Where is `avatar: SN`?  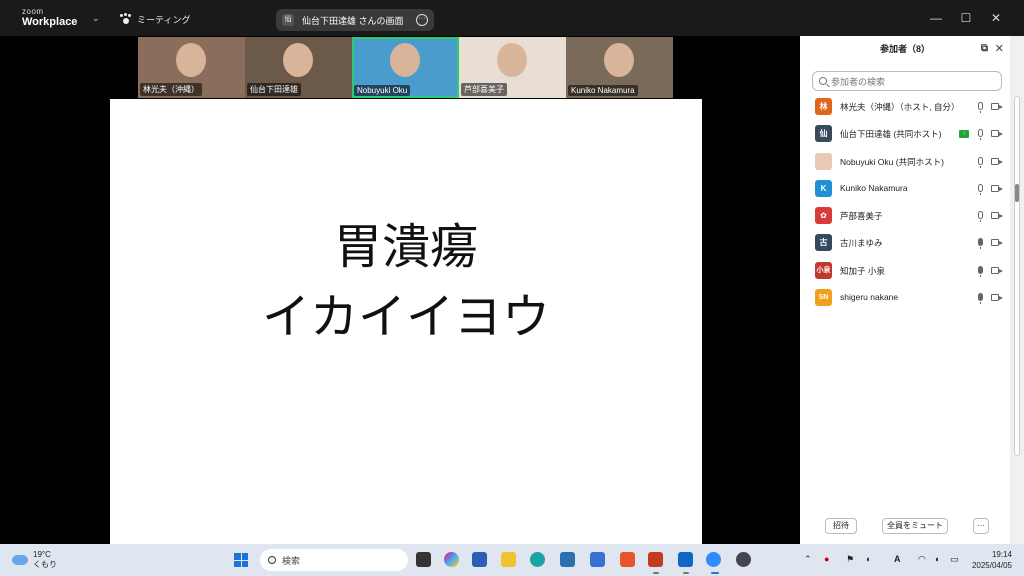 avatar: SN is located at coordinates (823, 298).